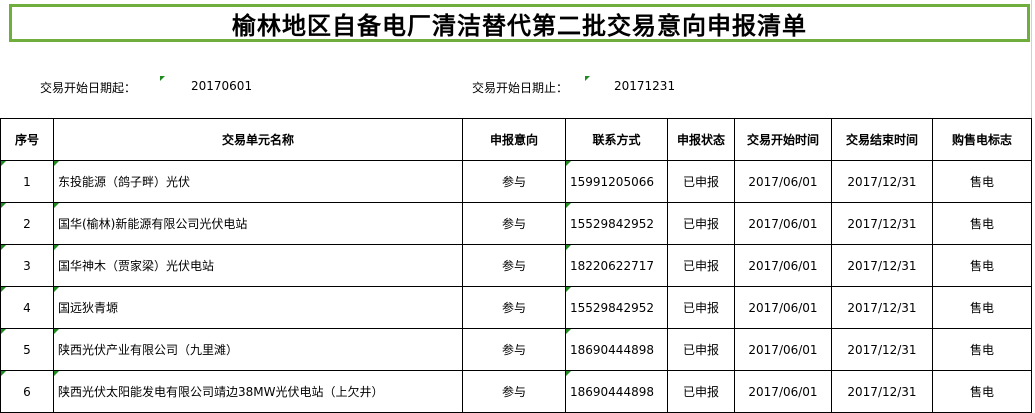 The image size is (1035, 413). I want to click on row-no: 2, so click(27, 223).